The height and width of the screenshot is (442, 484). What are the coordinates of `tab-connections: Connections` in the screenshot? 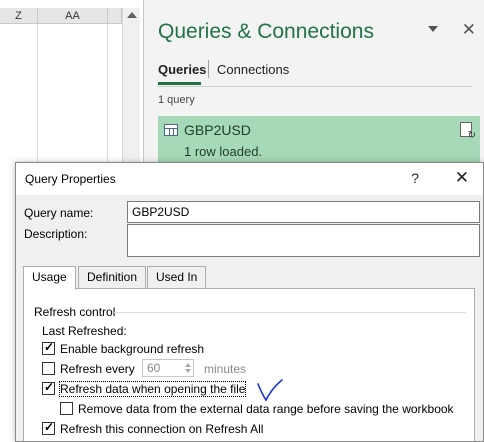 It's located at (253, 69).